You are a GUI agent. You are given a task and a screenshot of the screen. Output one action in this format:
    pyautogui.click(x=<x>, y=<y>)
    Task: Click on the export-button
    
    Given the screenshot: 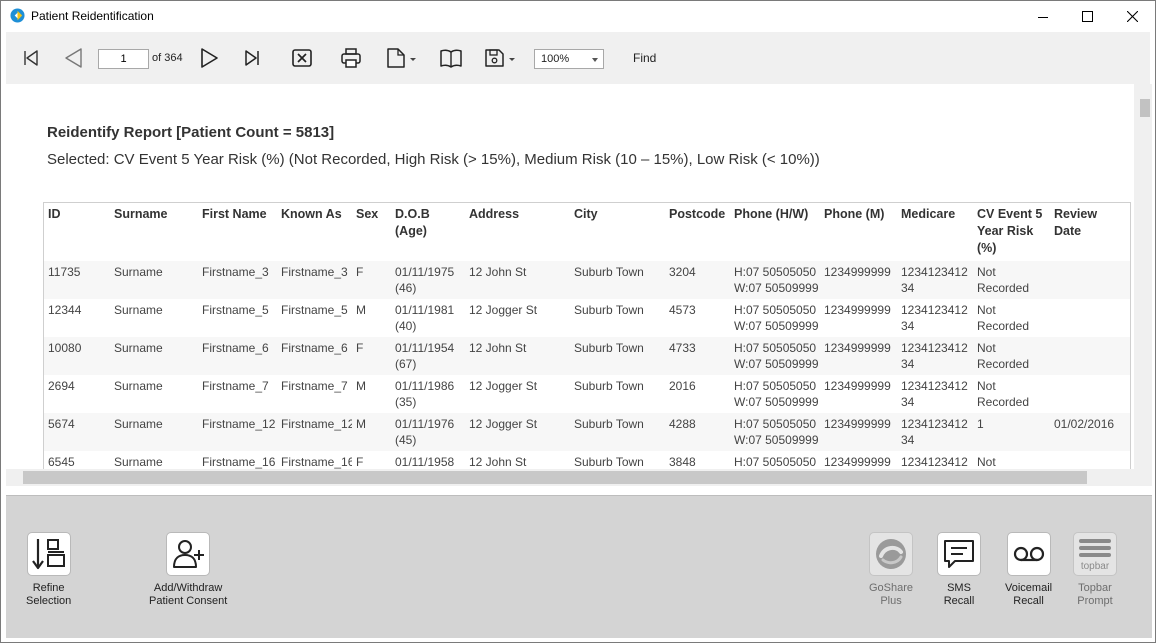 What is the action you would take?
    pyautogui.click(x=402, y=58)
    